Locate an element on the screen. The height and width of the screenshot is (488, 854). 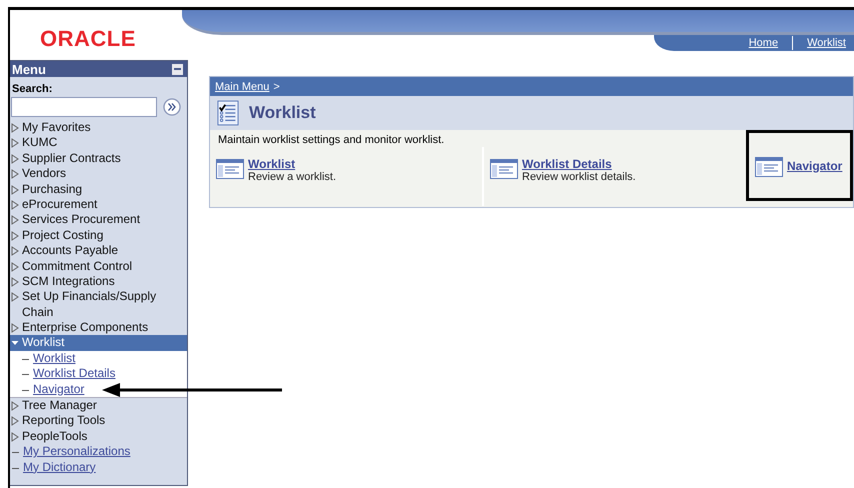
menu-folder: Set Up Financials/Supply Chain is located at coordinates (97, 304).